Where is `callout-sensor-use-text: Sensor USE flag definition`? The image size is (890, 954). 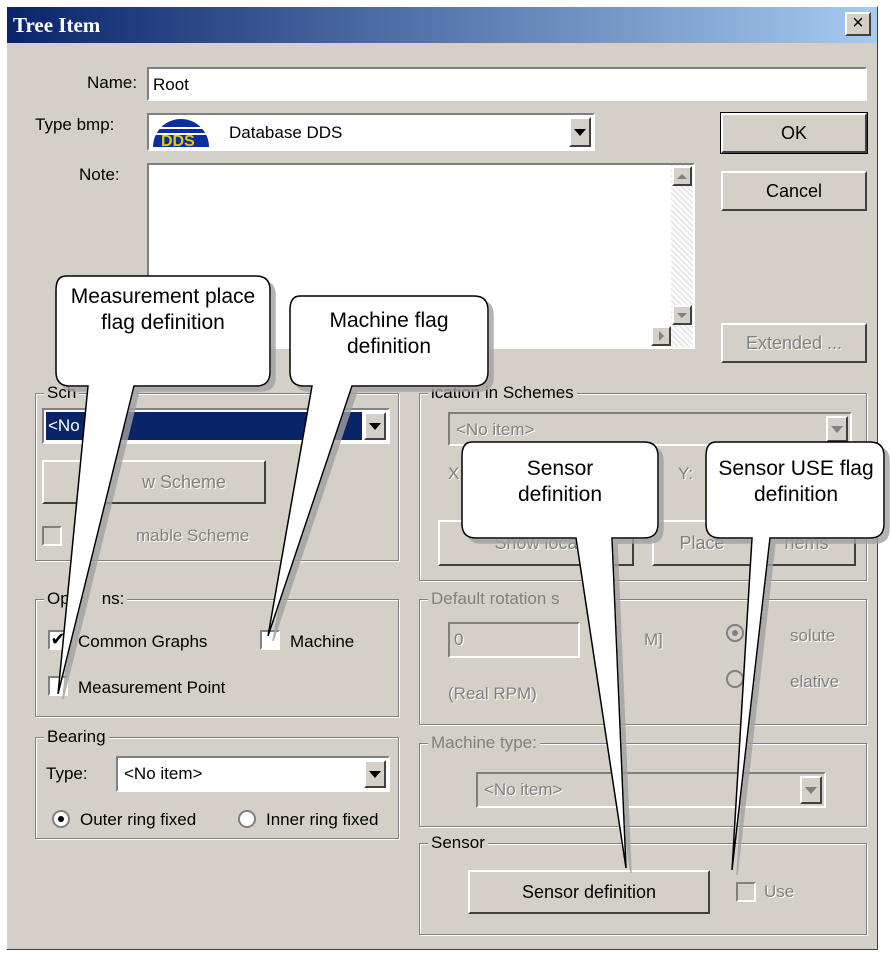
callout-sensor-use-text: Sensor USE flag definition is located at coordinates (796, 481).